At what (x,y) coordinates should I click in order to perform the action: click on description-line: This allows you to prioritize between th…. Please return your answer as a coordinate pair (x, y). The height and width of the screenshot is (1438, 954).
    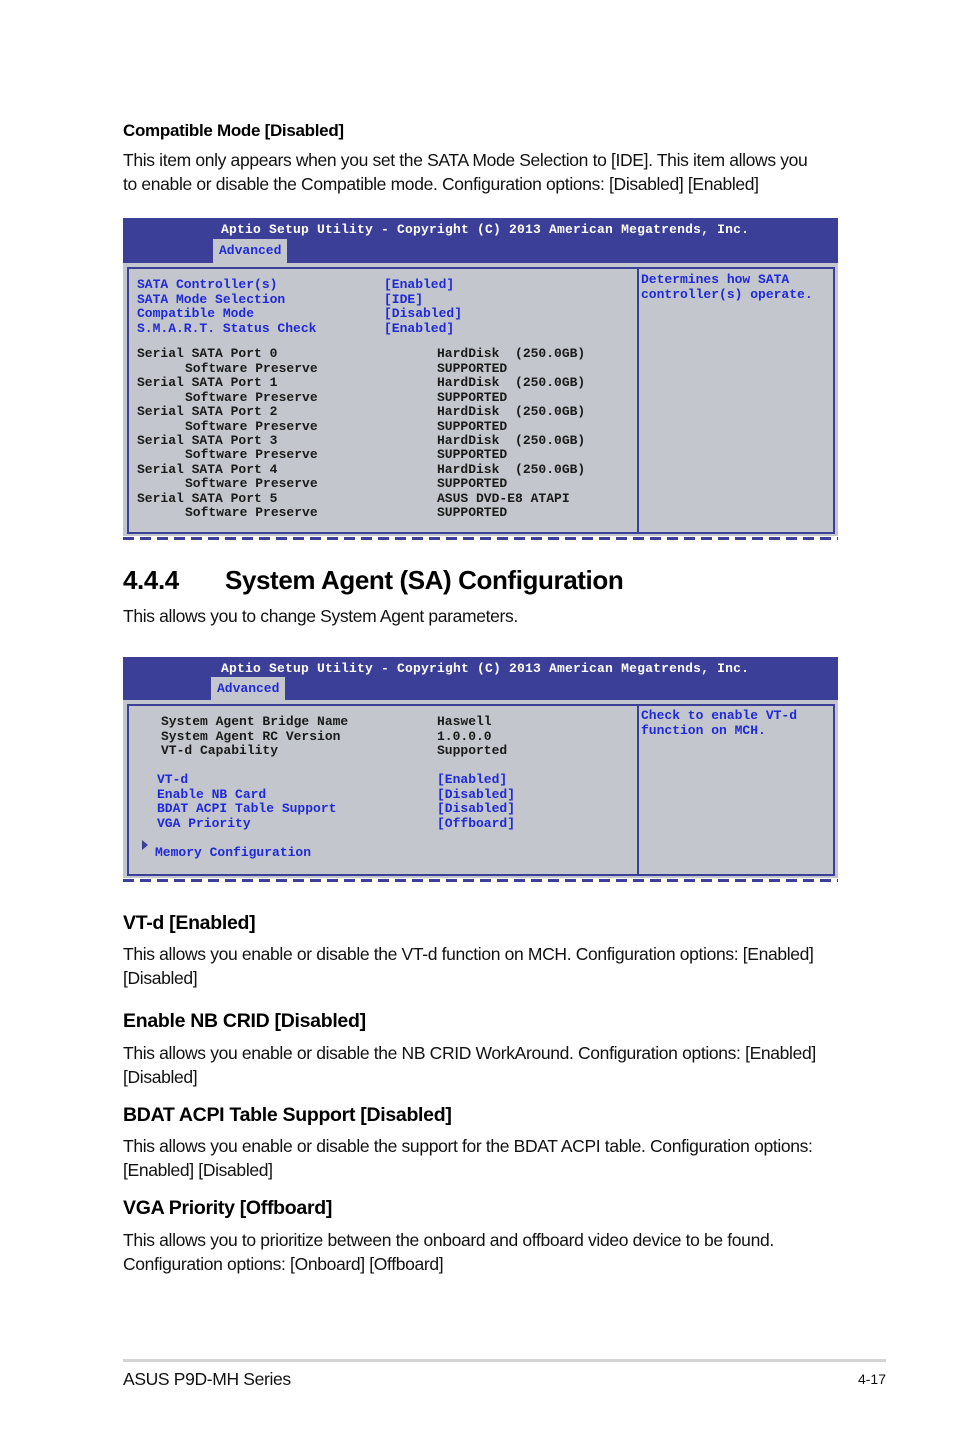
    Looking at the image, I should click on (448, 1240).